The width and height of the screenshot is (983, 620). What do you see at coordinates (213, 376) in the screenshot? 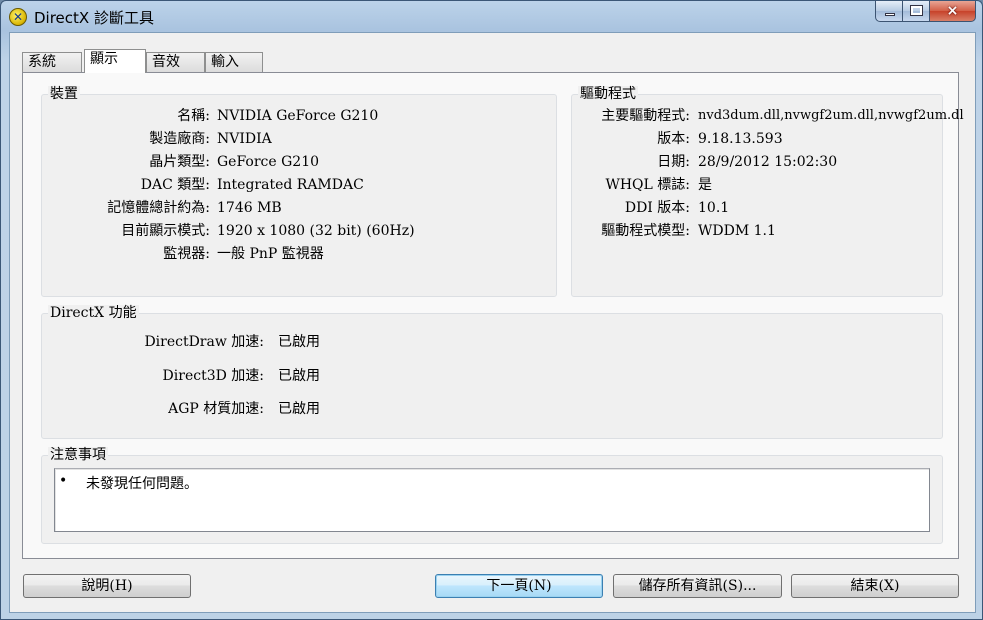
I see `direct3d-label: Direct3D 加速:` at bounding box center [213, 376].